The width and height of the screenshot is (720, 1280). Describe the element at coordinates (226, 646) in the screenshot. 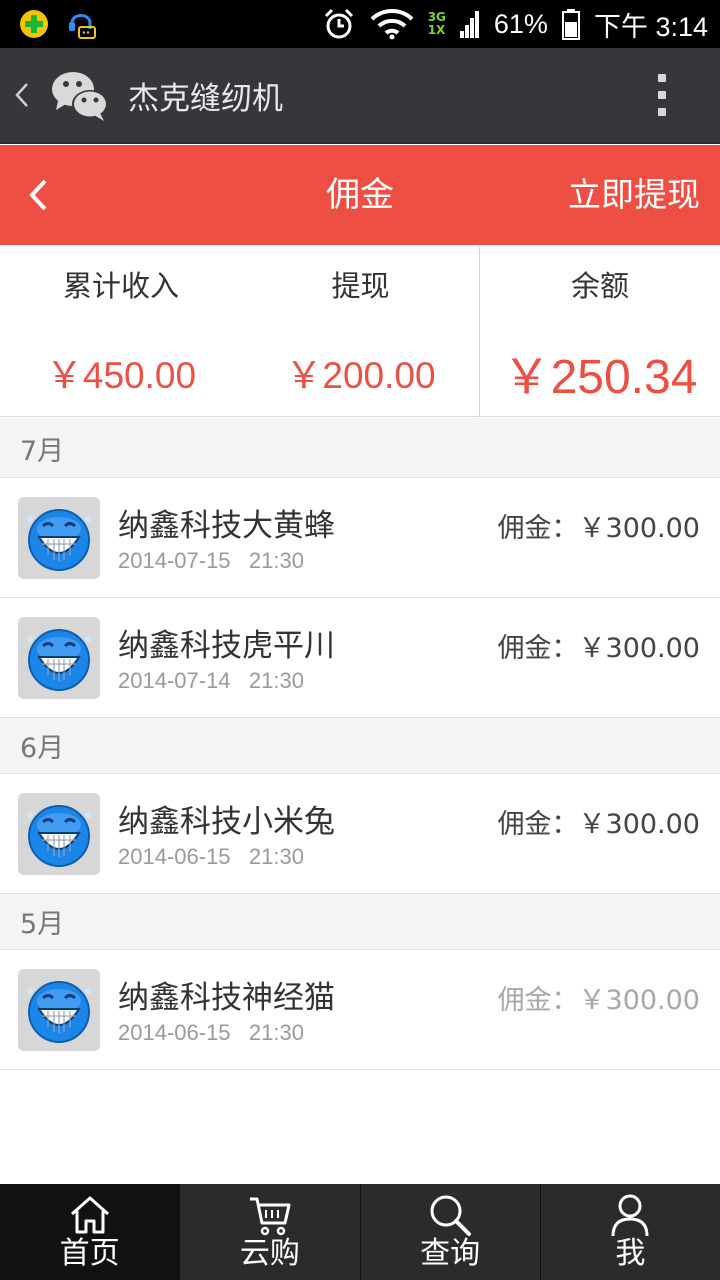

I see `row-name: 纳鑫科技虎平川` at that location.